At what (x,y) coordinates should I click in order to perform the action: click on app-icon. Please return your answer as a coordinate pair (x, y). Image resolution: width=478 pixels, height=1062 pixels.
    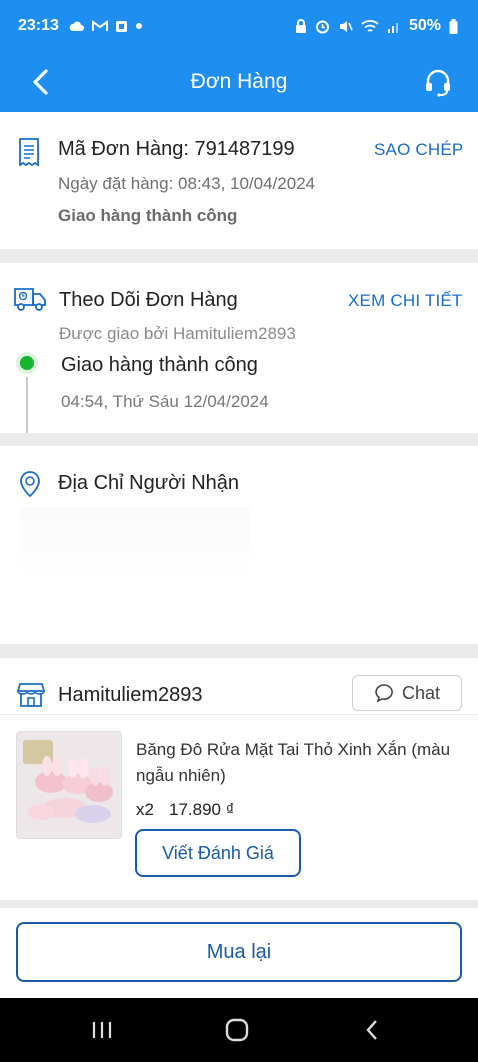
    Looking at the image, I should click on (121, 26).